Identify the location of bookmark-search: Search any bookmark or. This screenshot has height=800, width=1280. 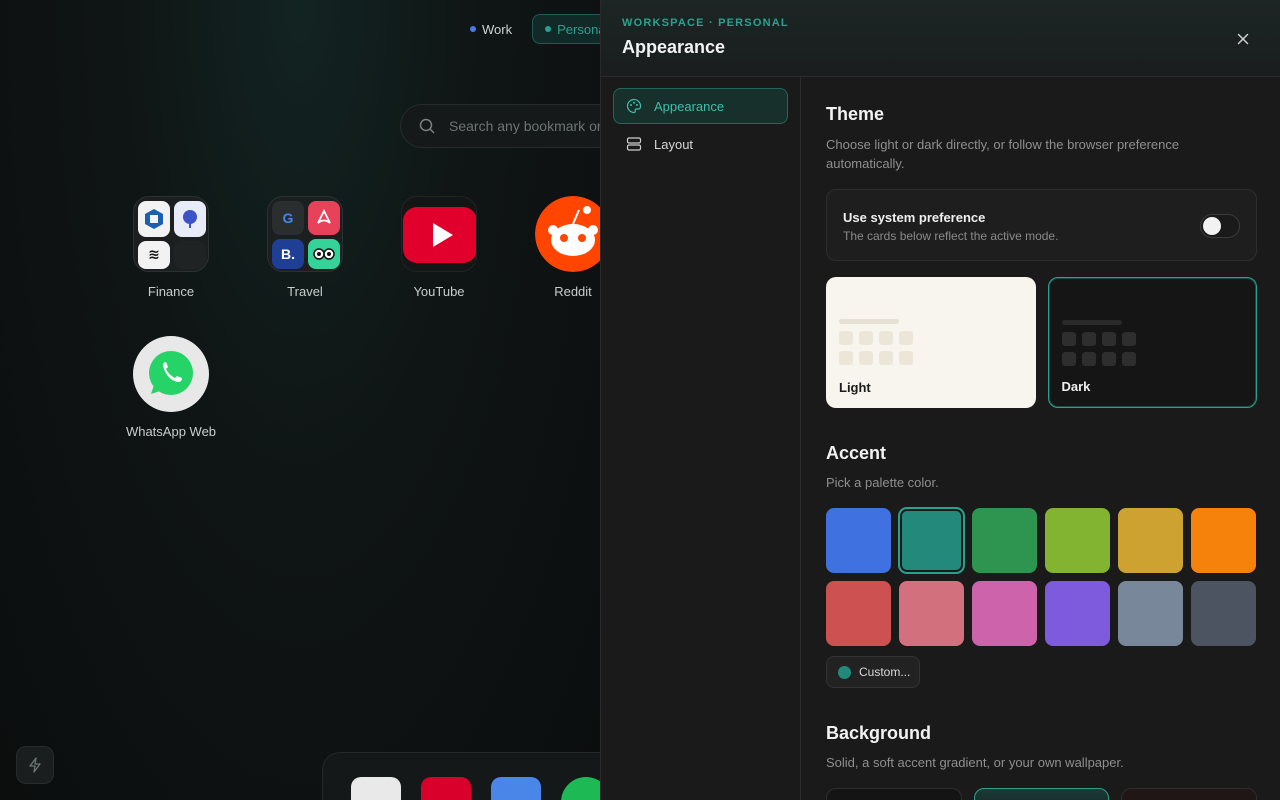
(500, 126).